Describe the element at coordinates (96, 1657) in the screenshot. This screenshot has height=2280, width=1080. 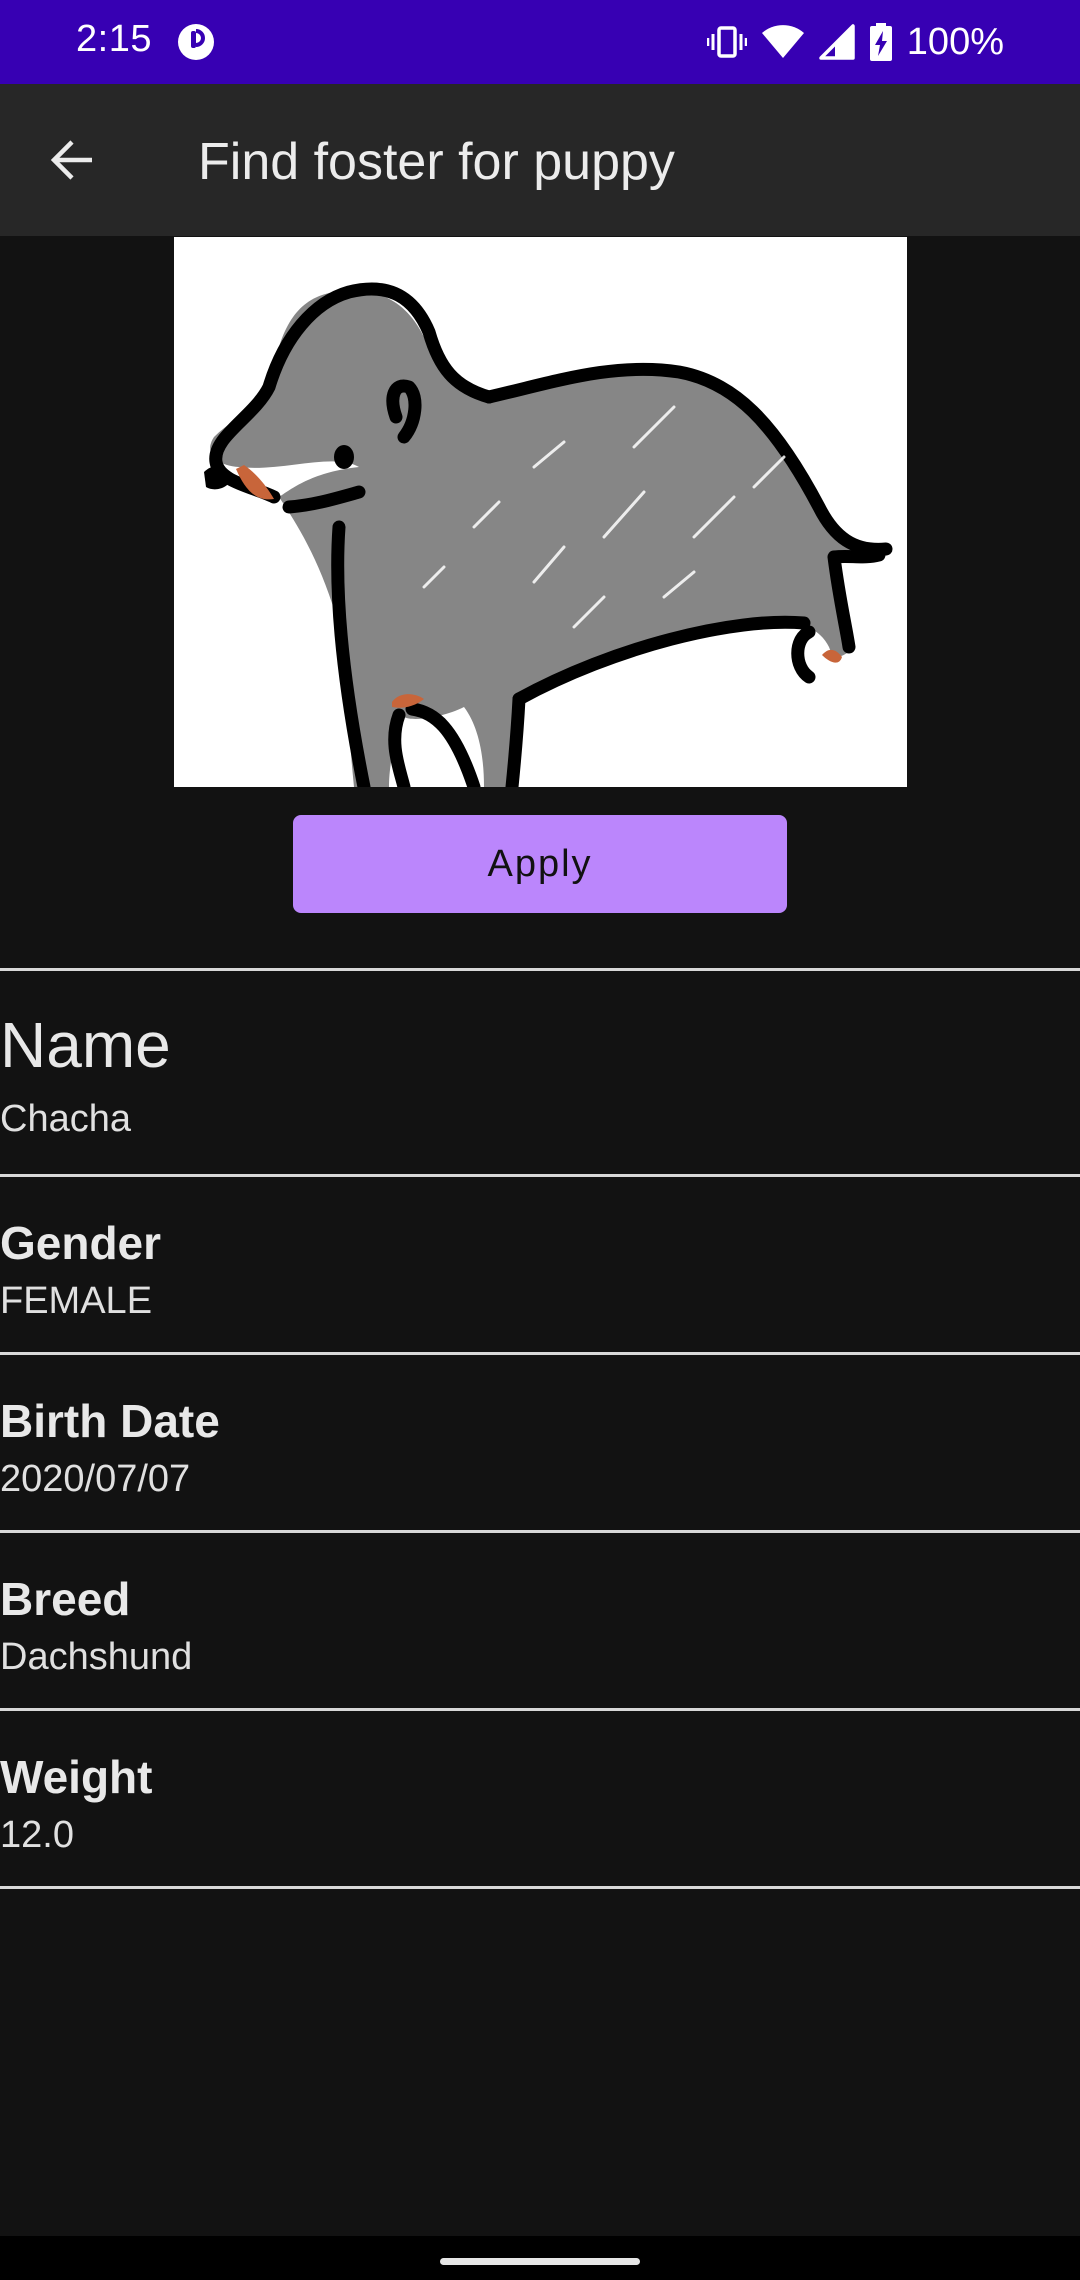
I see `breed-value: Dachshund` at that location.